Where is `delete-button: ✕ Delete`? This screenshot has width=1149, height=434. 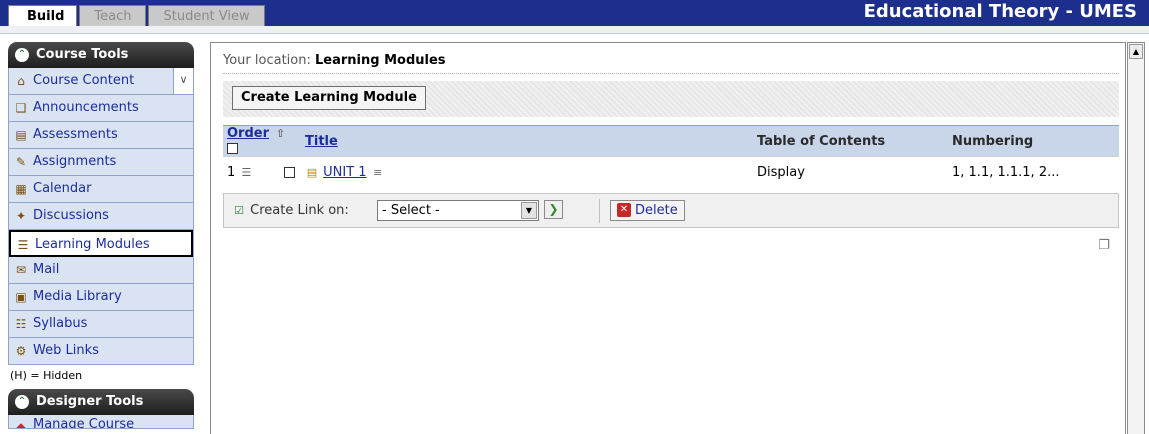 delete-button: ✕ Delete is located at coordinates (647, 210).